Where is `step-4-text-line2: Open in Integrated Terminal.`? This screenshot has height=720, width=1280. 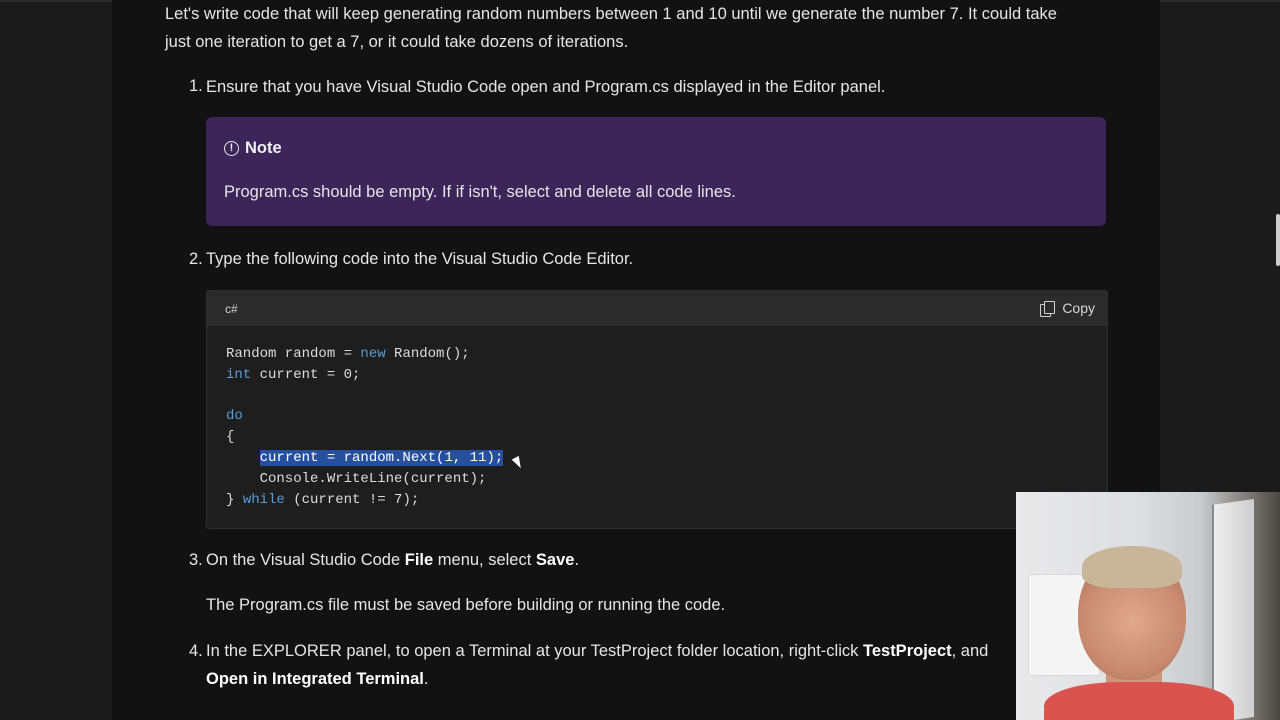 step-4-text-line2: Open in Integrated Terminal. is located at coordinates (317, 679).